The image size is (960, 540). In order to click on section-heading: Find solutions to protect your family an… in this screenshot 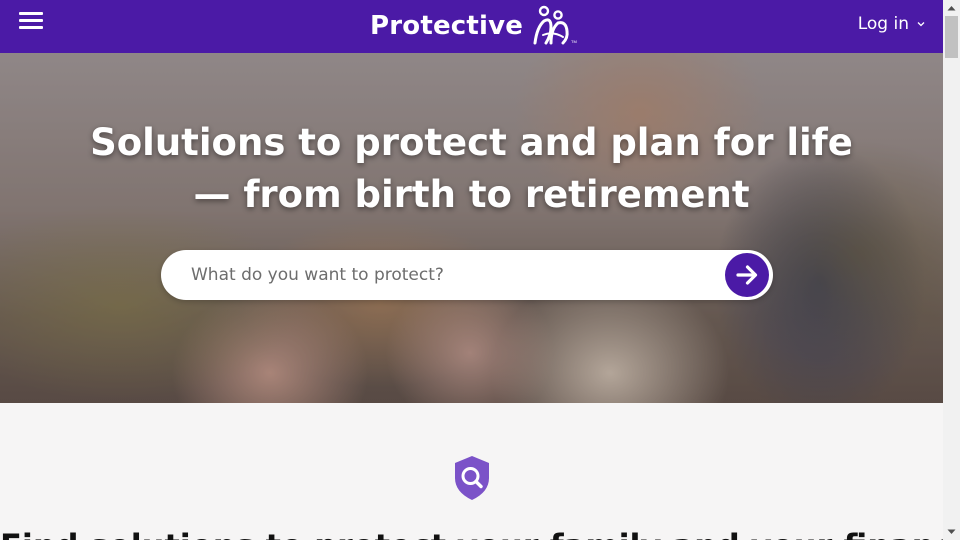, I will do `click(471, 533)`.